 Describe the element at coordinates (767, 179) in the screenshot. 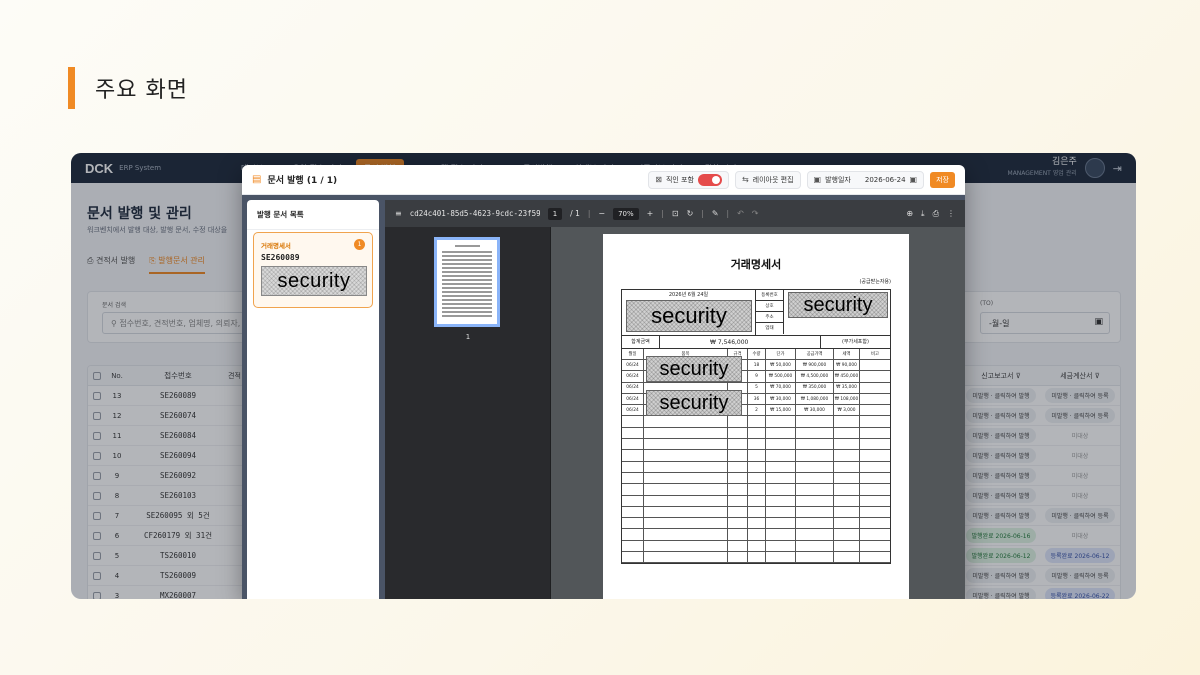

I see `layout-edit-button: ⇆ 레이아웃 편집` at that location.